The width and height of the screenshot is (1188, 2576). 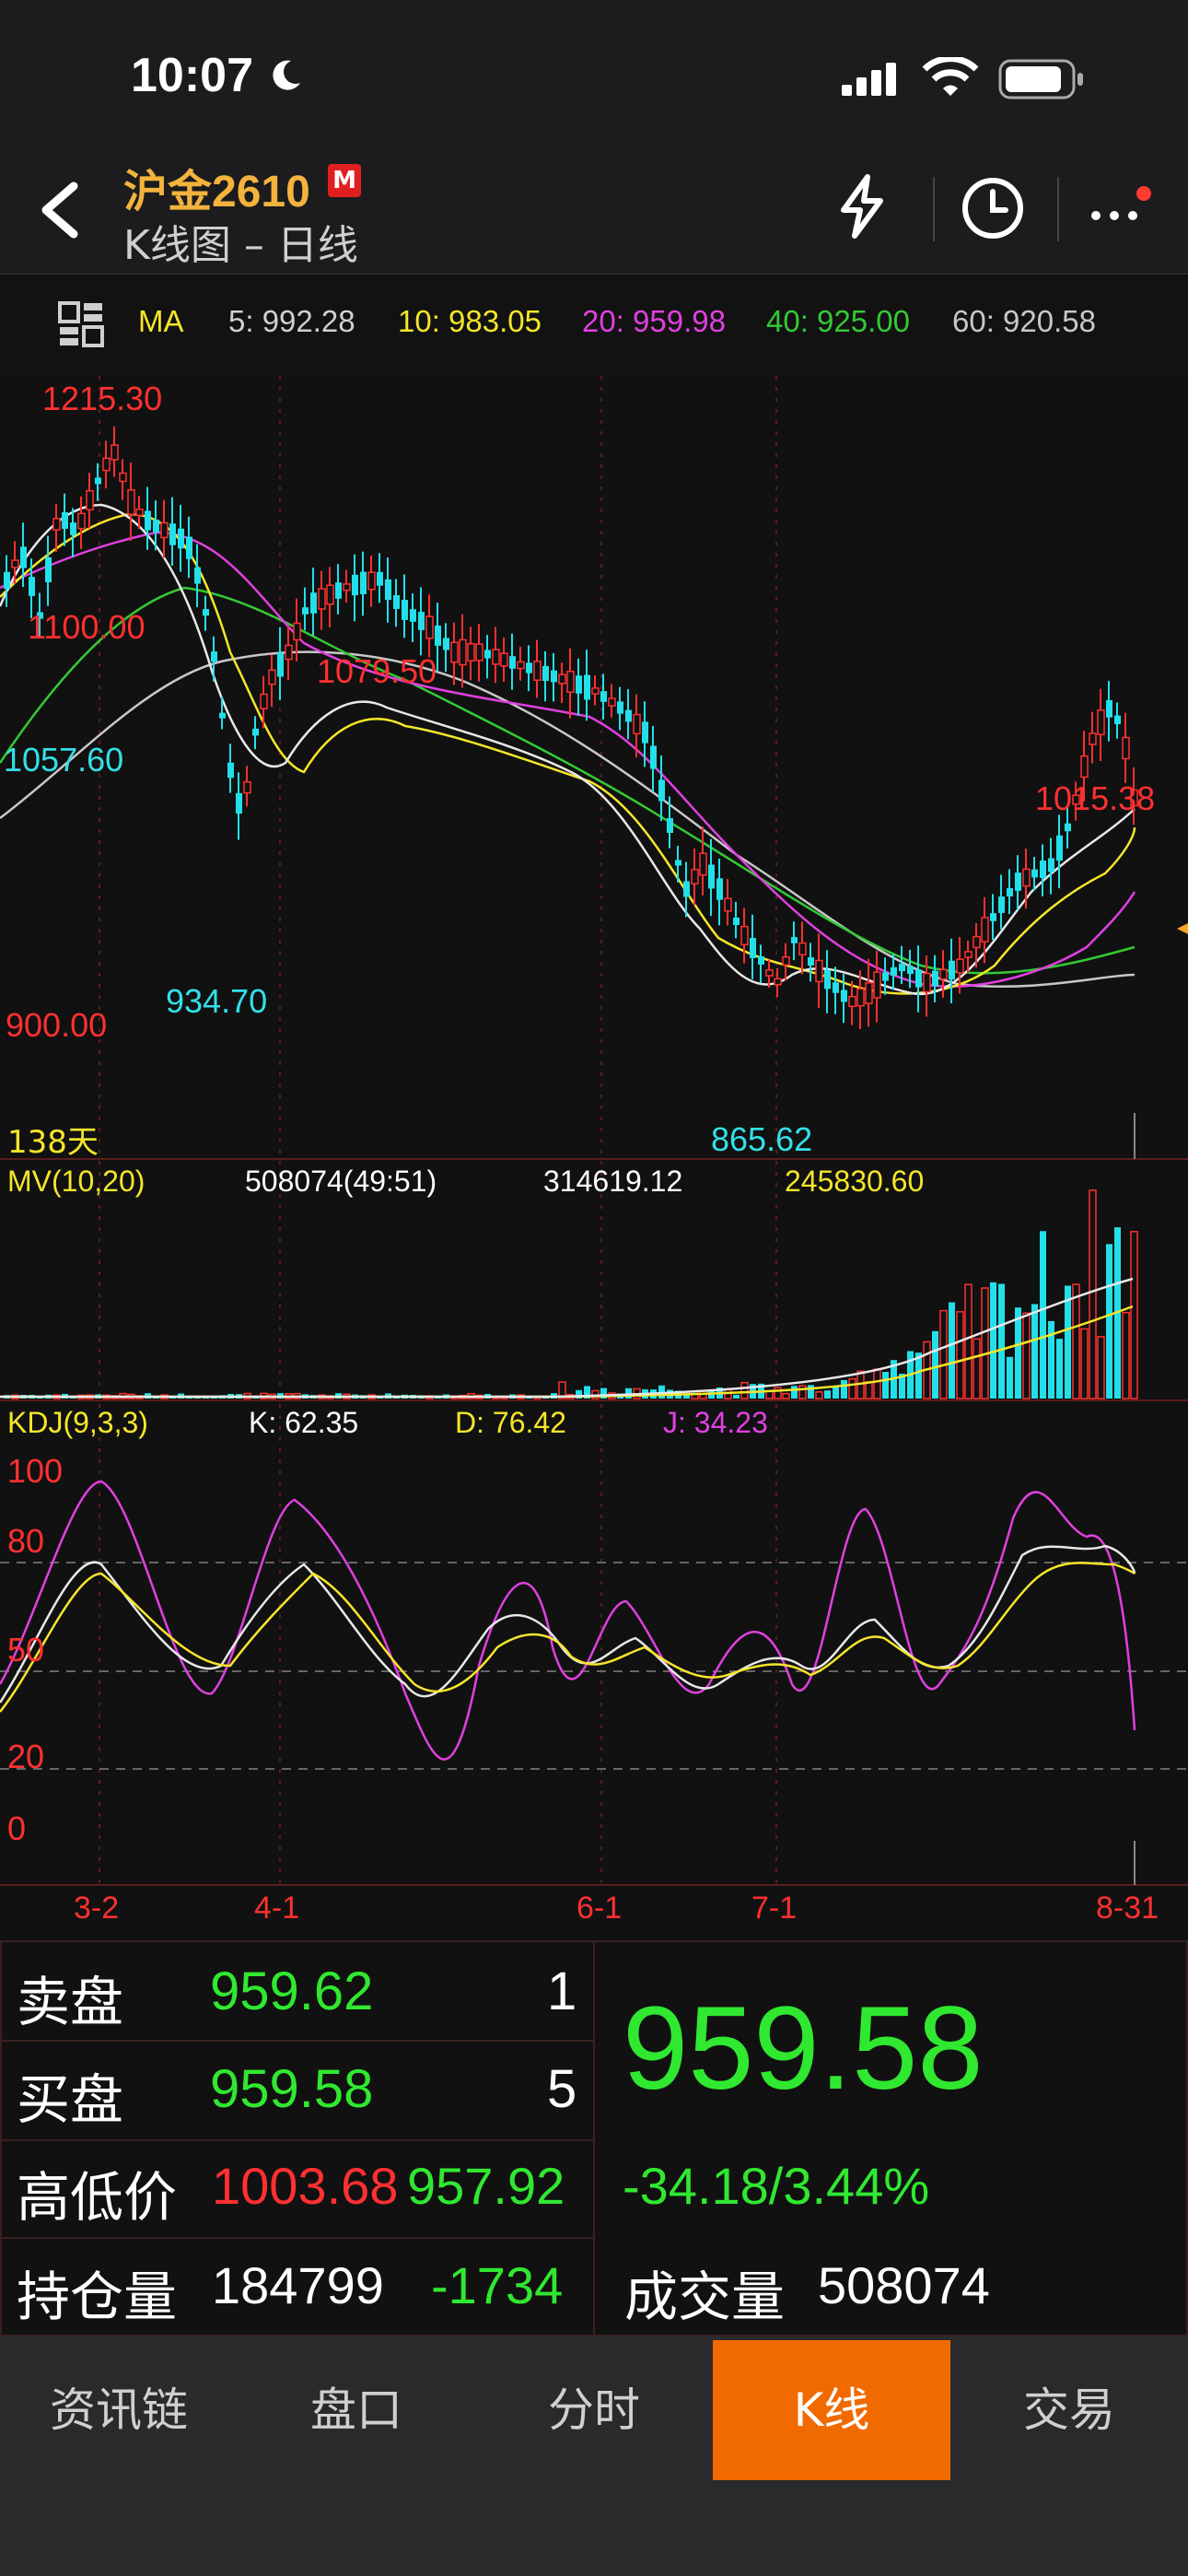 What do you see at coordinates (654, 321) in the screenshot?
I see `ma20-value: 20: 959.98` at bounding box center [654, 321].